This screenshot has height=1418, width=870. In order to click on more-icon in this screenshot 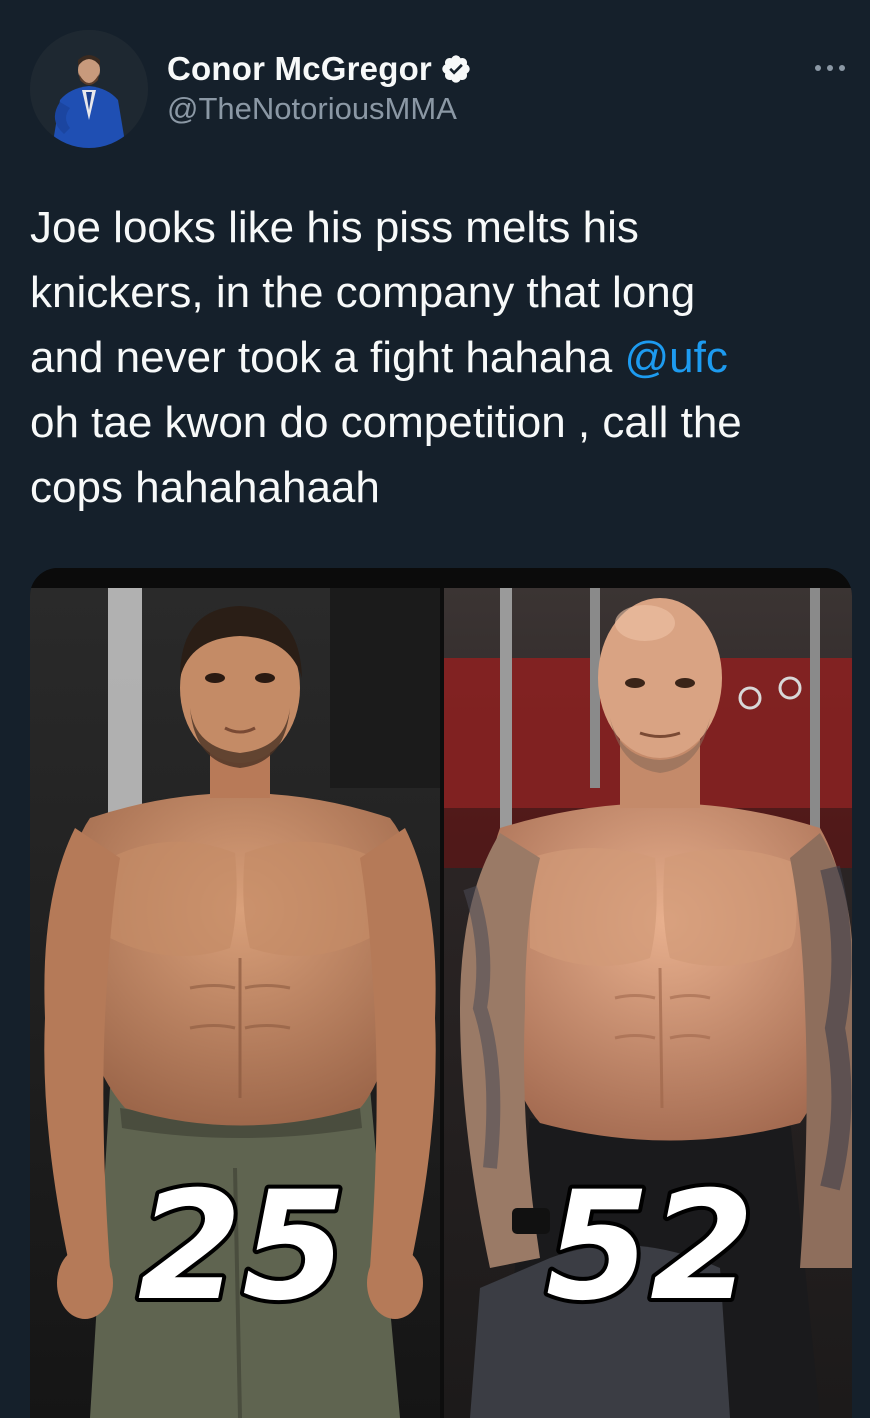, I will do `click(830, 68)`.